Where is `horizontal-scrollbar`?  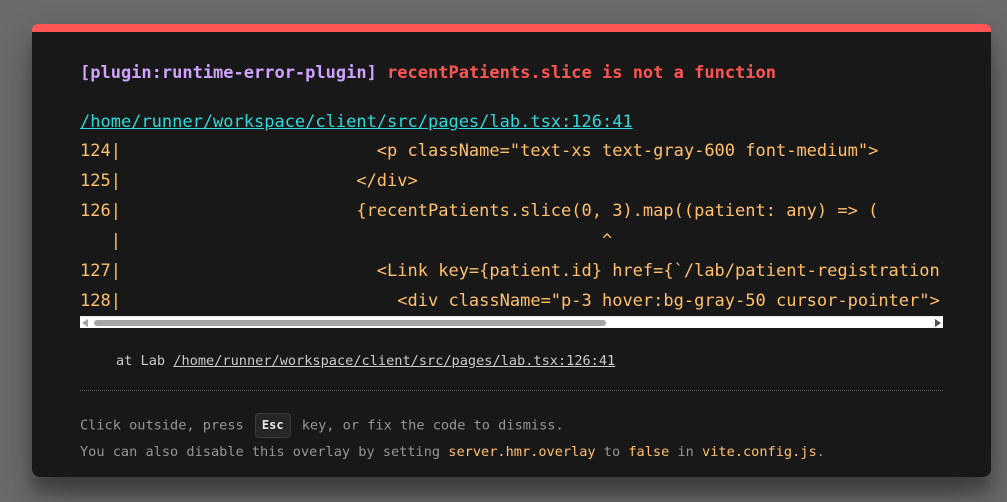
horizontal-scrollbar is located at coordinates (511, 322).